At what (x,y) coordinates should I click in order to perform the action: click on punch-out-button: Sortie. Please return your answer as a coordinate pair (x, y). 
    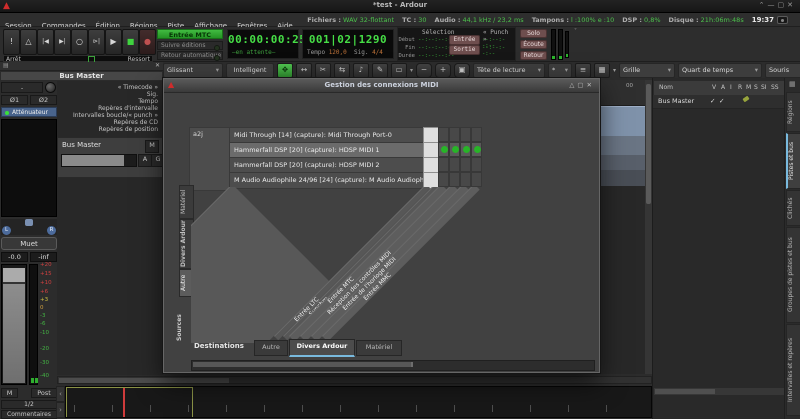
    Looking at the image, I should click on (464, 50).